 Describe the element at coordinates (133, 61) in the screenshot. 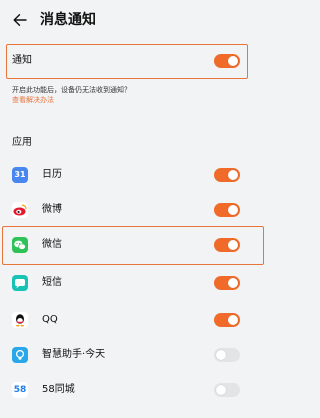

I see `notification-row: 通知` at that location.